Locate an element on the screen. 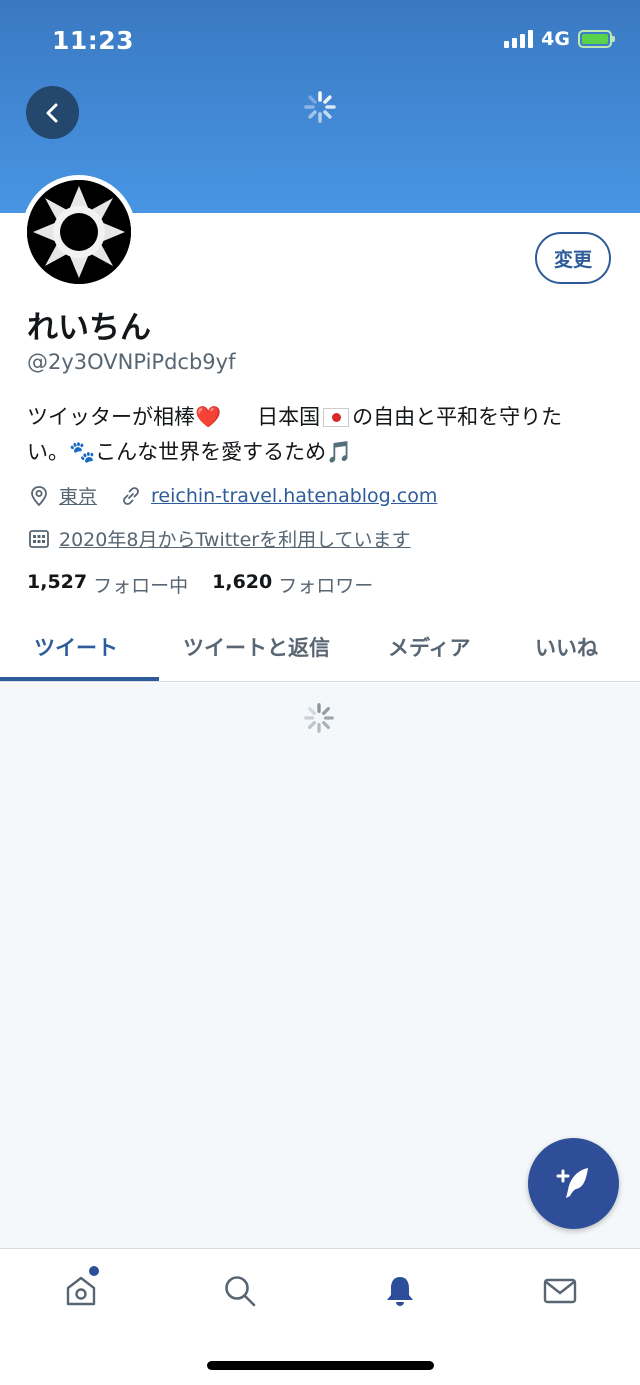 This screenshot has height=1385, width=640. active-tab-indicator is located at coordinates (79, 679).